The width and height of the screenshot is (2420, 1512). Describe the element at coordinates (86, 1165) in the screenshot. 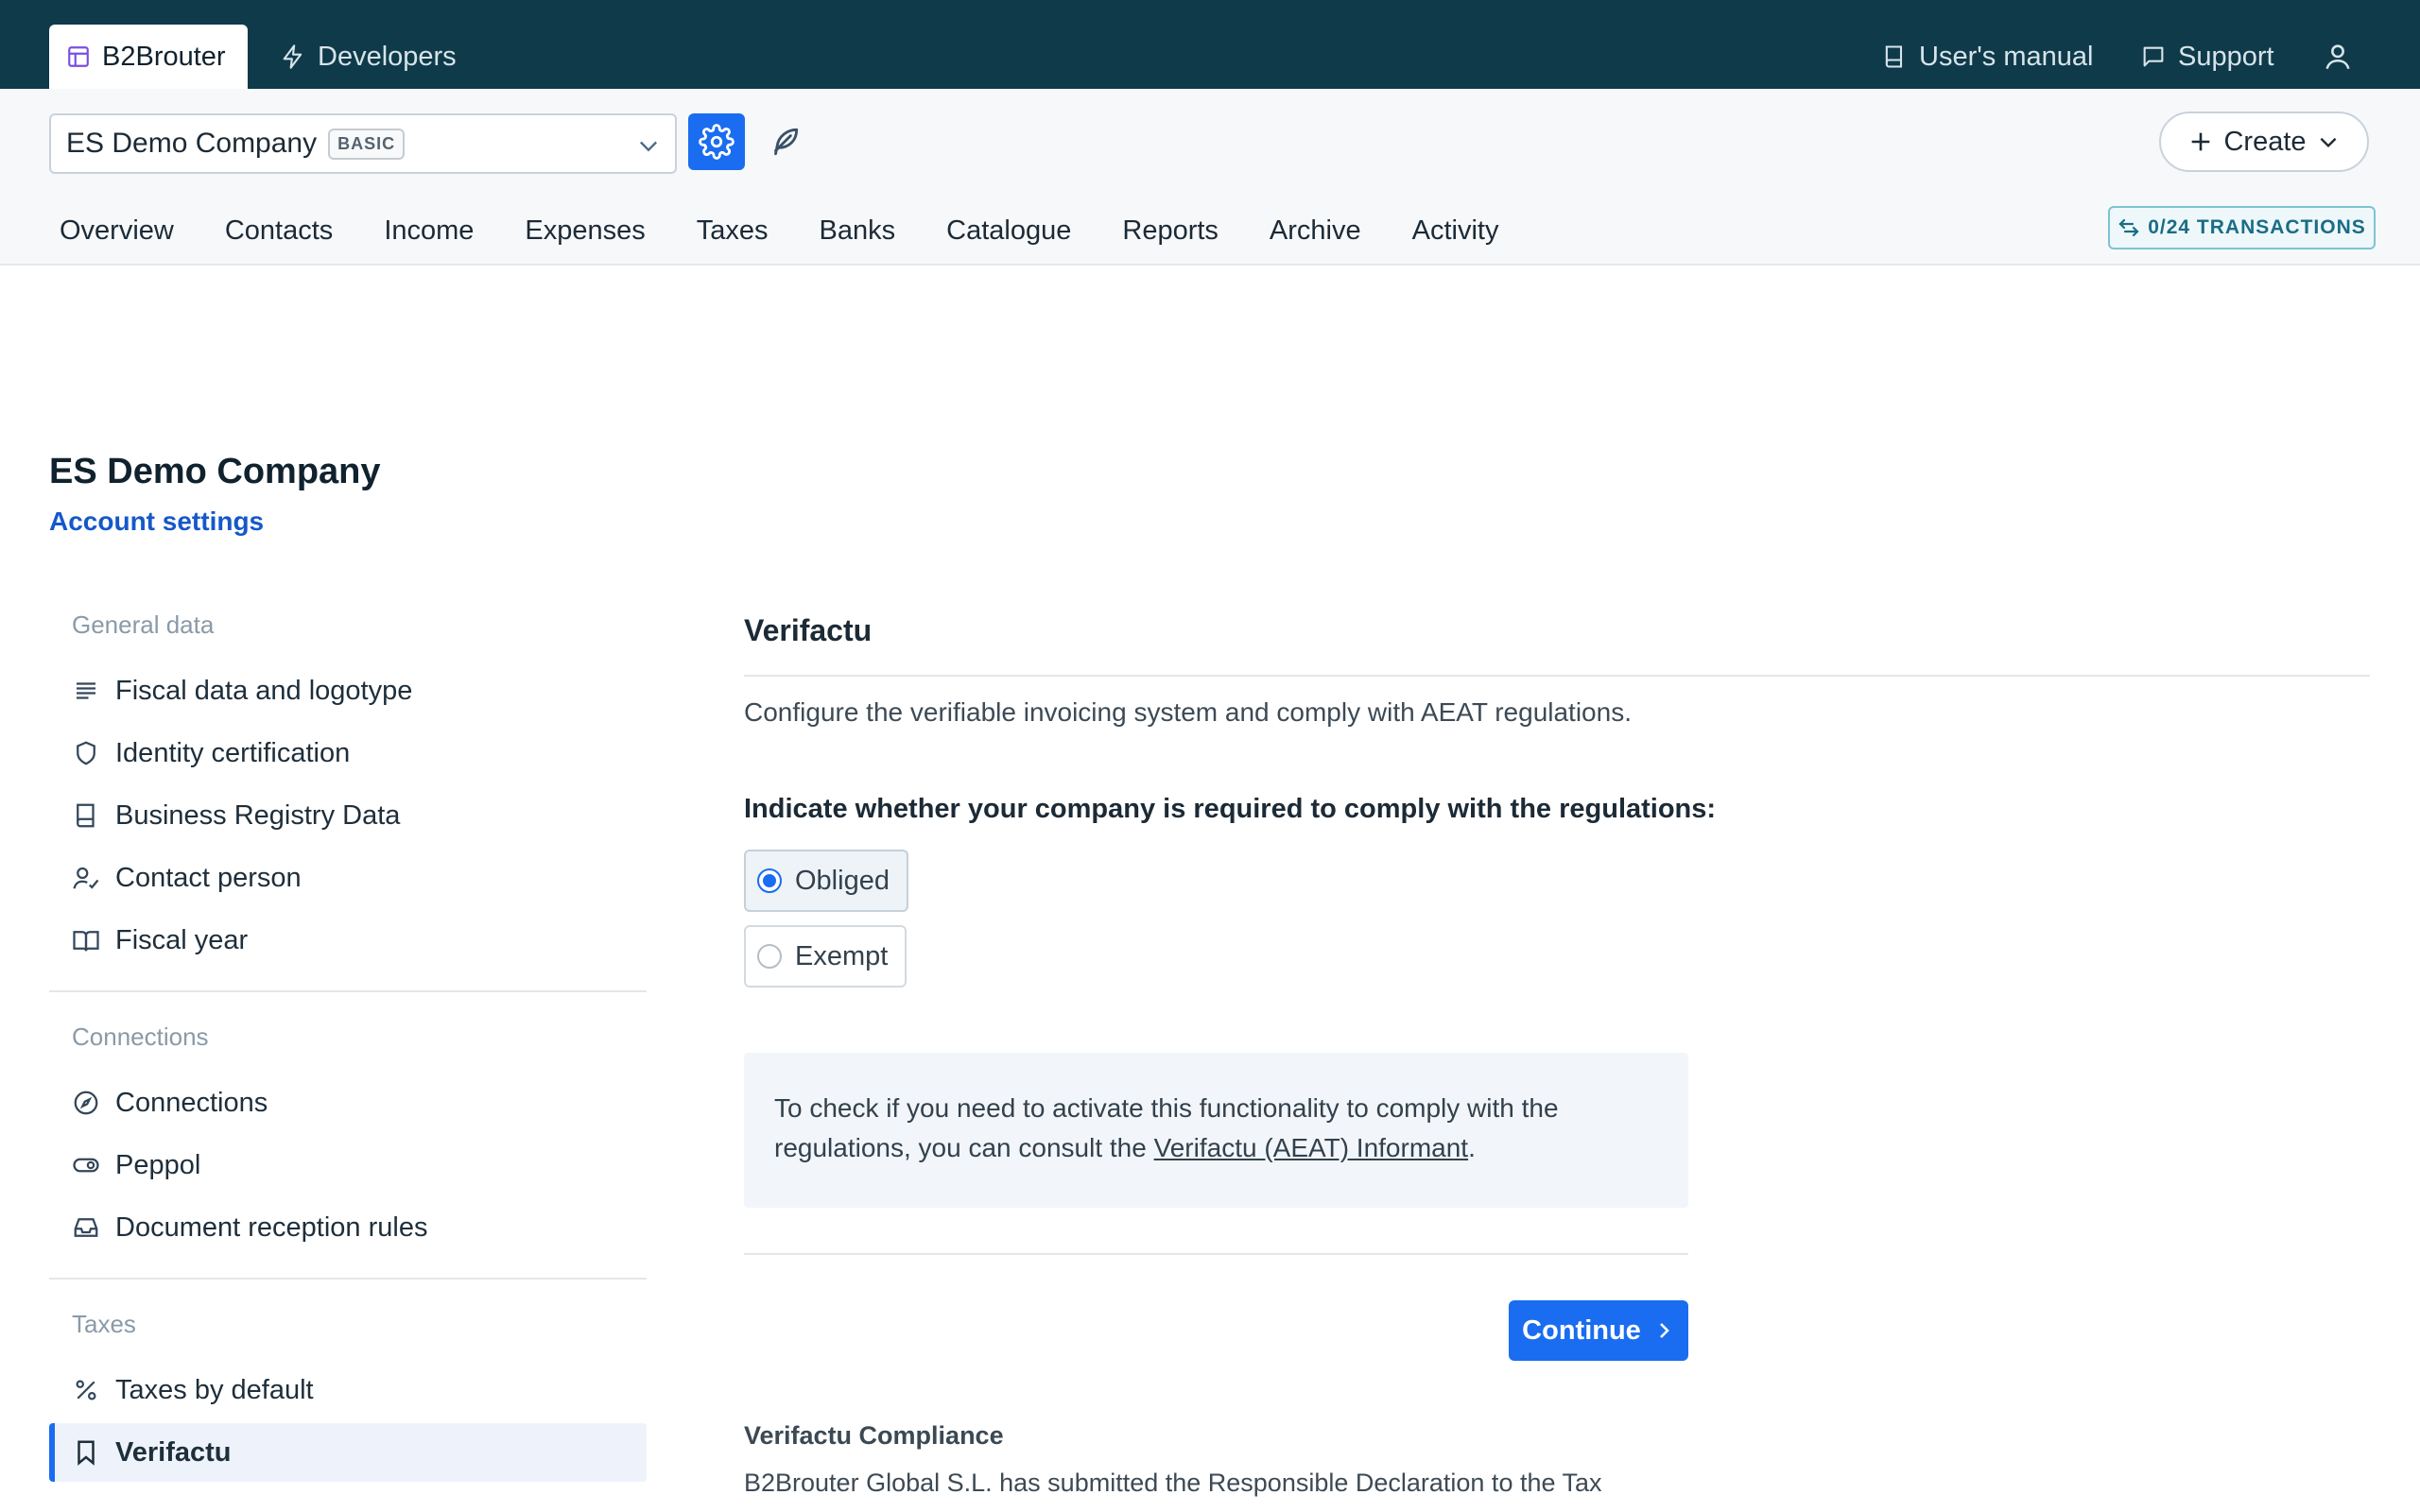

I see `toggle-icon` at that location.